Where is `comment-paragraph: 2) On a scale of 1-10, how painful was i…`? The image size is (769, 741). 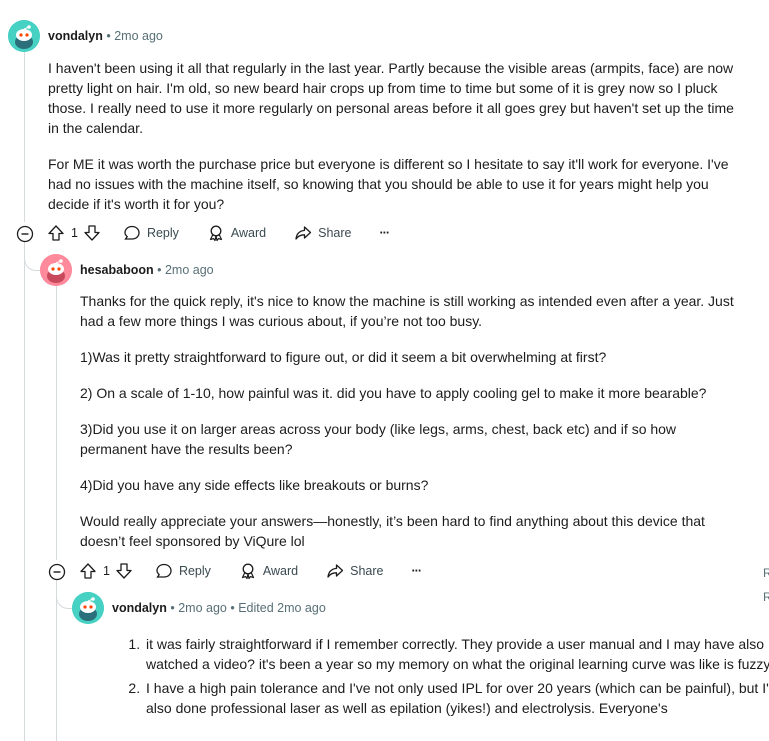
comment-paragraph: 2) On a scale of 1-10, how painful was i… is located at coordinates (393, 393).